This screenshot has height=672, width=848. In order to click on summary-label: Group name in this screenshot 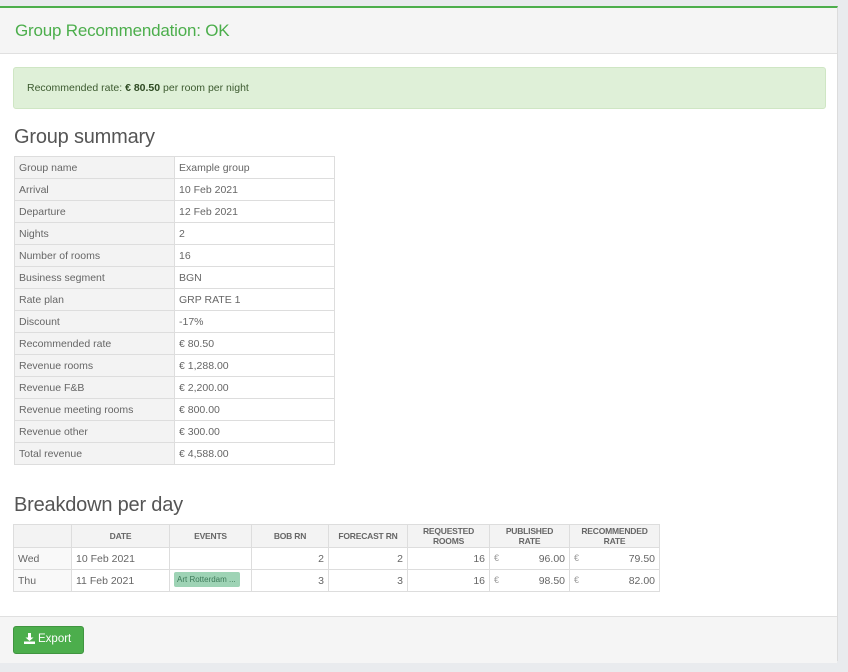, I will do `click(94, 167)`.